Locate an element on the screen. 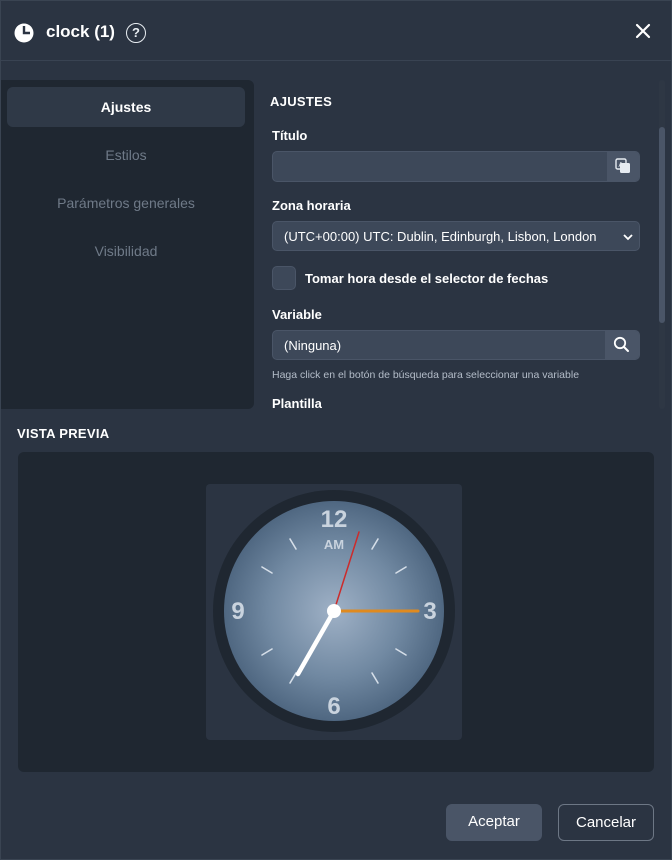 Image resolution: width=672 pixels, height=860 pixels. help-icon: ? is located at coordinates (136, 33).